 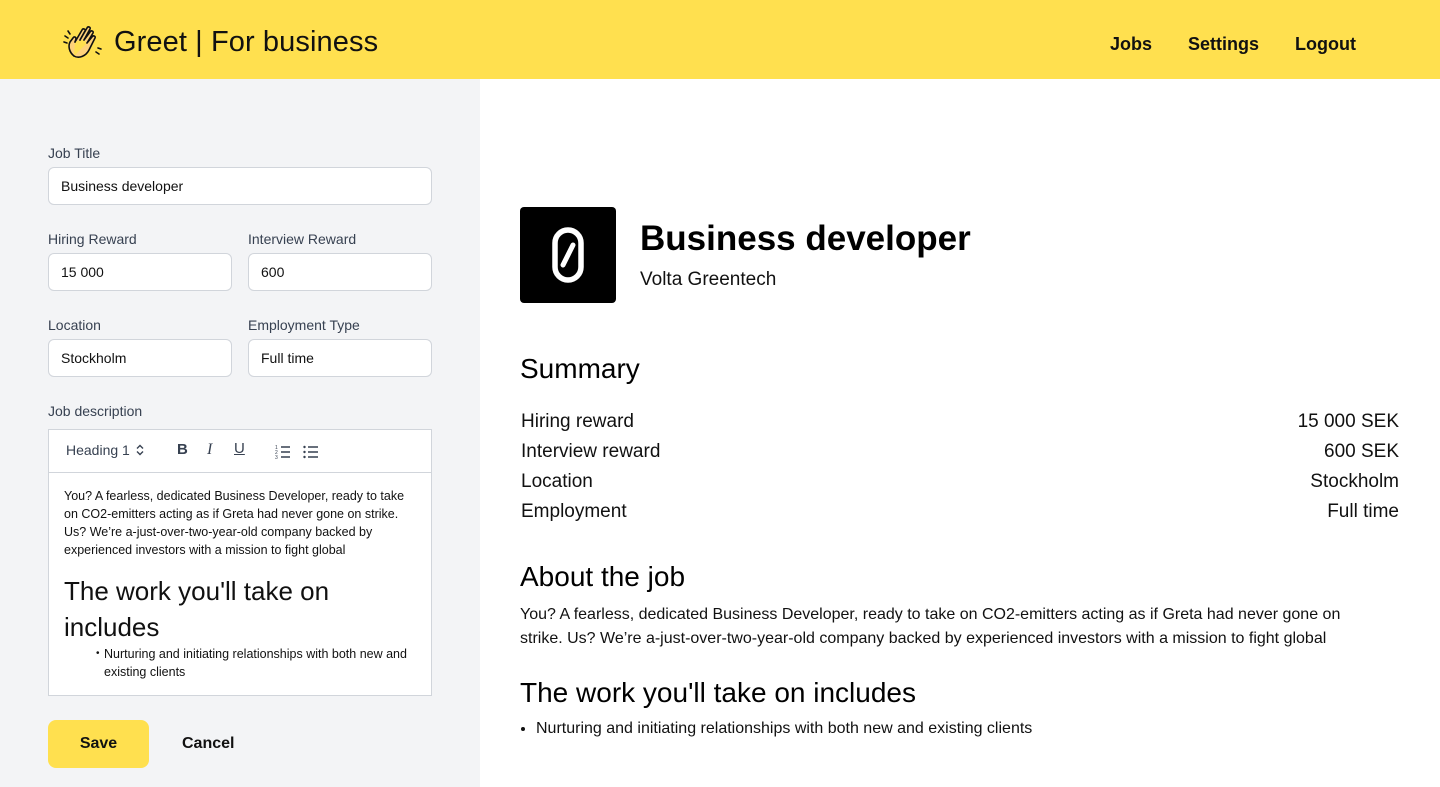 What do you see at coordinates (960, 452) in the screenshot?
I see `summary-row: Interview reward 600 SEK` at bounding box center [960, 452].